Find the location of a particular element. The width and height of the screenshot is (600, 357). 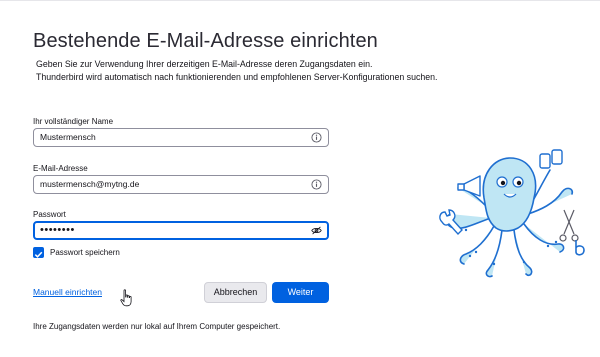

hand-cursor-icon is located at coordinates (126, 298).